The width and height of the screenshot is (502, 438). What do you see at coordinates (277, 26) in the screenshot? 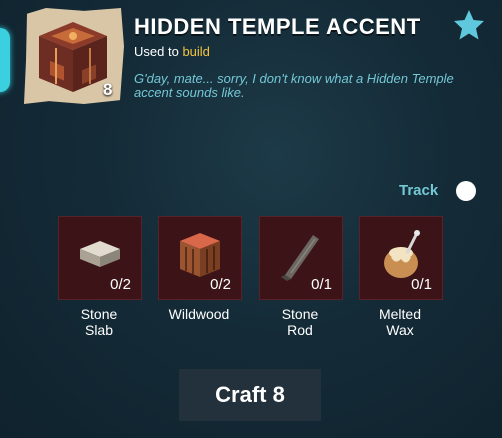
I see `item-title: HIDDEN TEMPLE ACCENT` at bounding box center [277, 26].